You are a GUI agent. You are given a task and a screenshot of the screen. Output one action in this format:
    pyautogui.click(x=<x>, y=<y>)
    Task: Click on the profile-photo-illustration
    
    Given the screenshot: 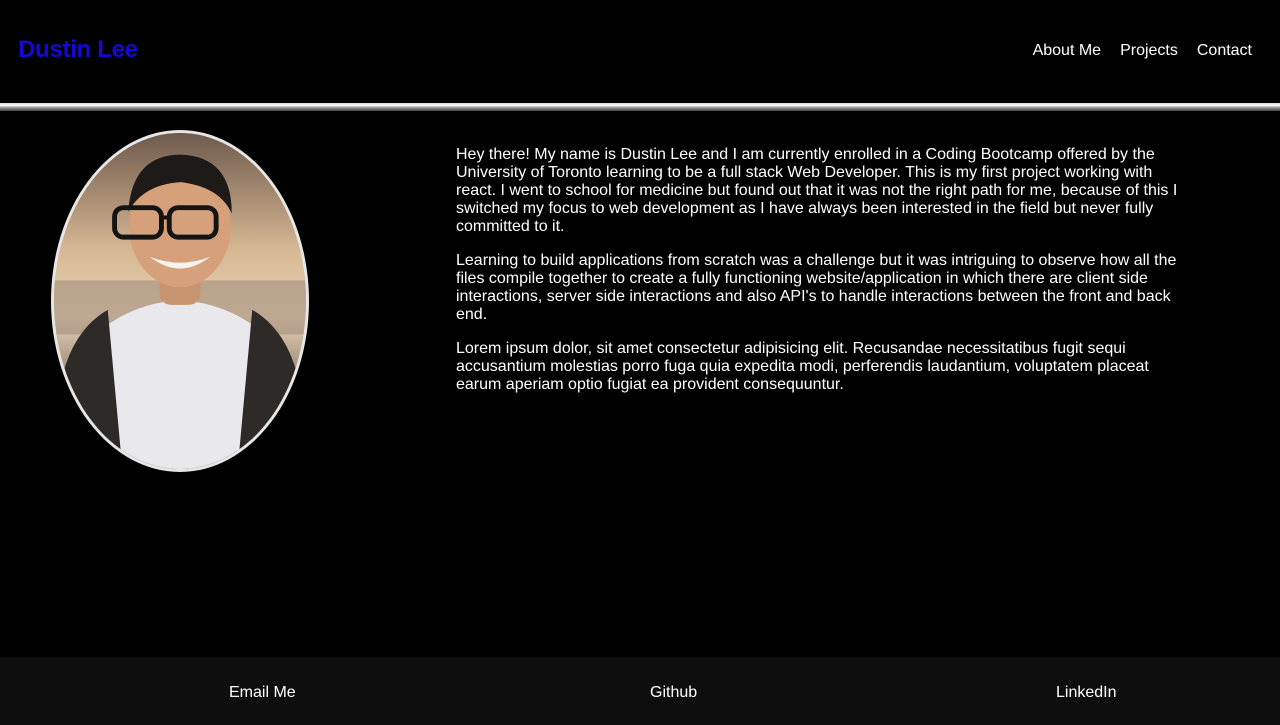 What is the action you would take?
    pyautogui.click(x=180, y=301)
    